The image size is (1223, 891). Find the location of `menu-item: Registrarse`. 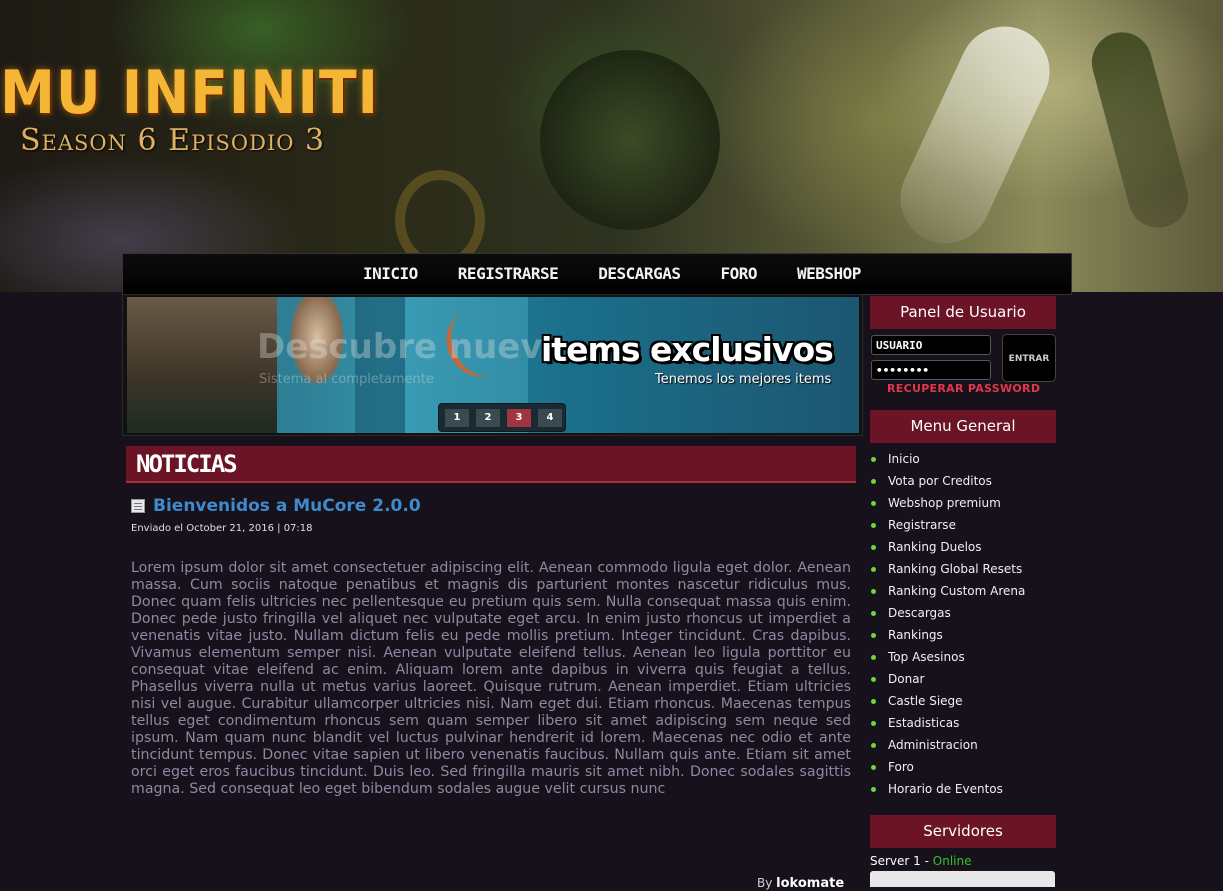

menu-item: Registrarse is located at coordinates (947, 525).